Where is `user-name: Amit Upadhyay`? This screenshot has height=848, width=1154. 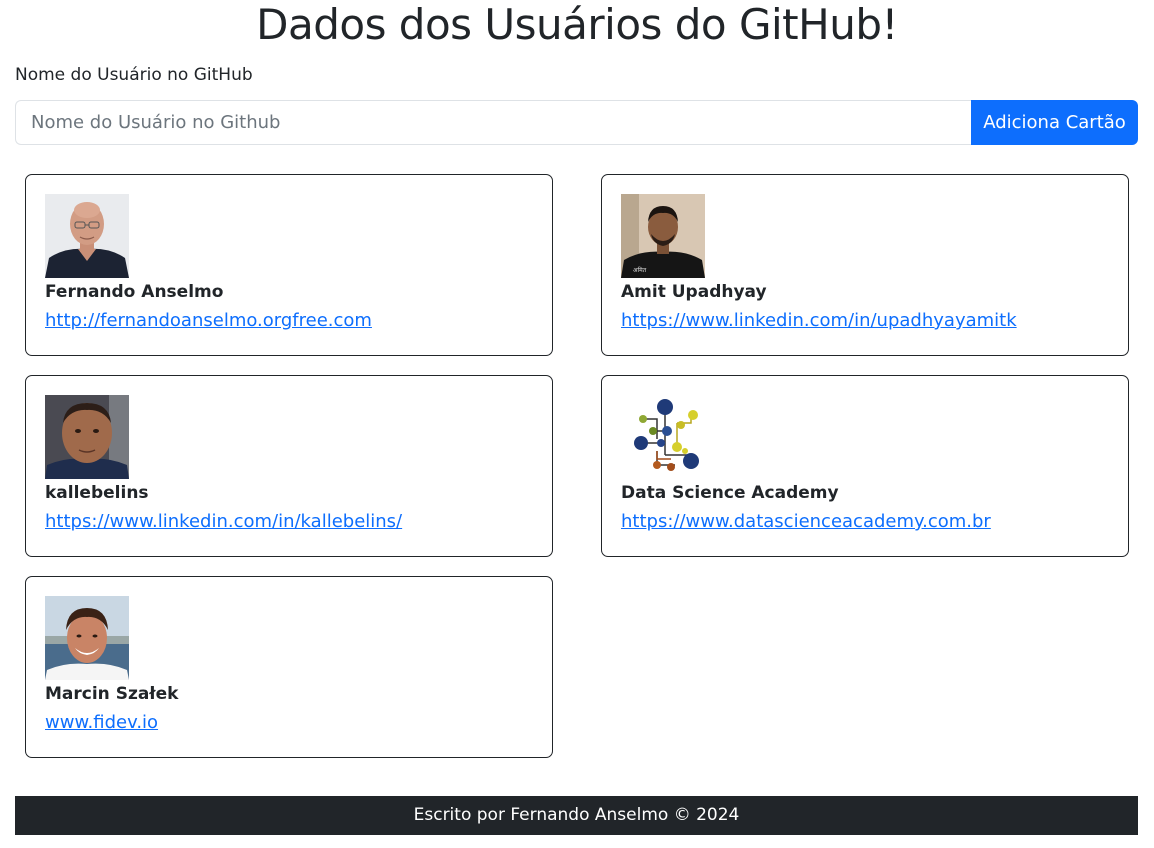 user-name: Amit Upadhyay is located at coordinates (694, 292).